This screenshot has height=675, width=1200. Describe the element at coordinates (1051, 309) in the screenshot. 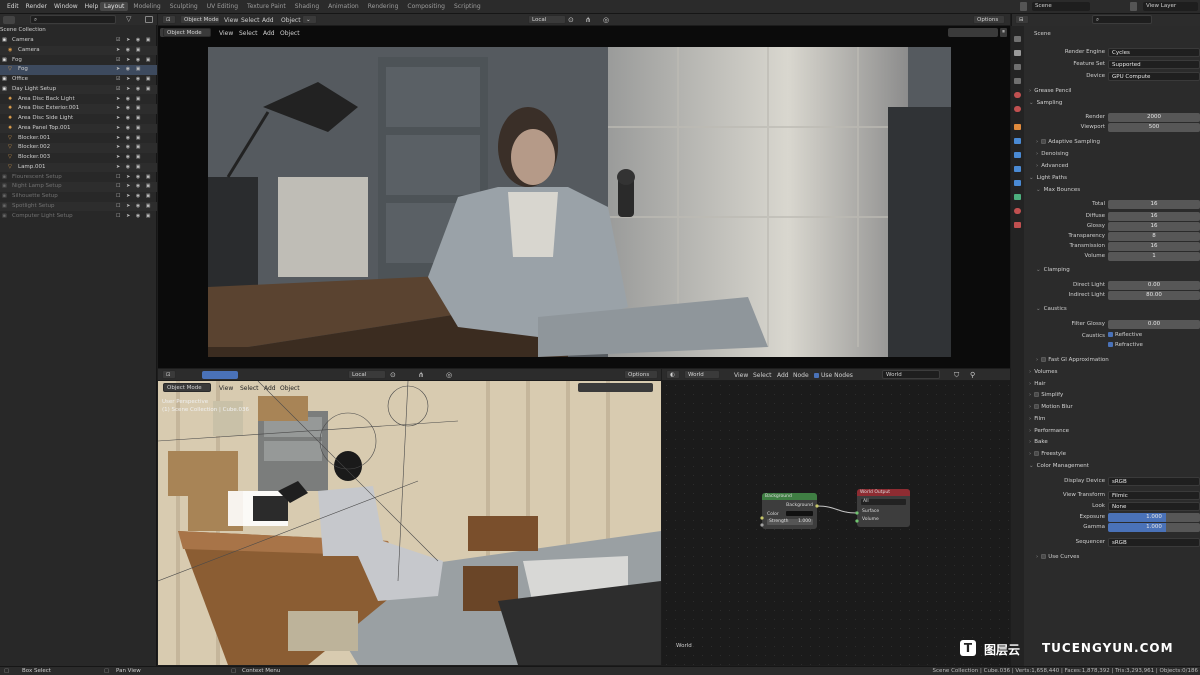

I see `caustics-panel: ⌄ Caustics` at that location.